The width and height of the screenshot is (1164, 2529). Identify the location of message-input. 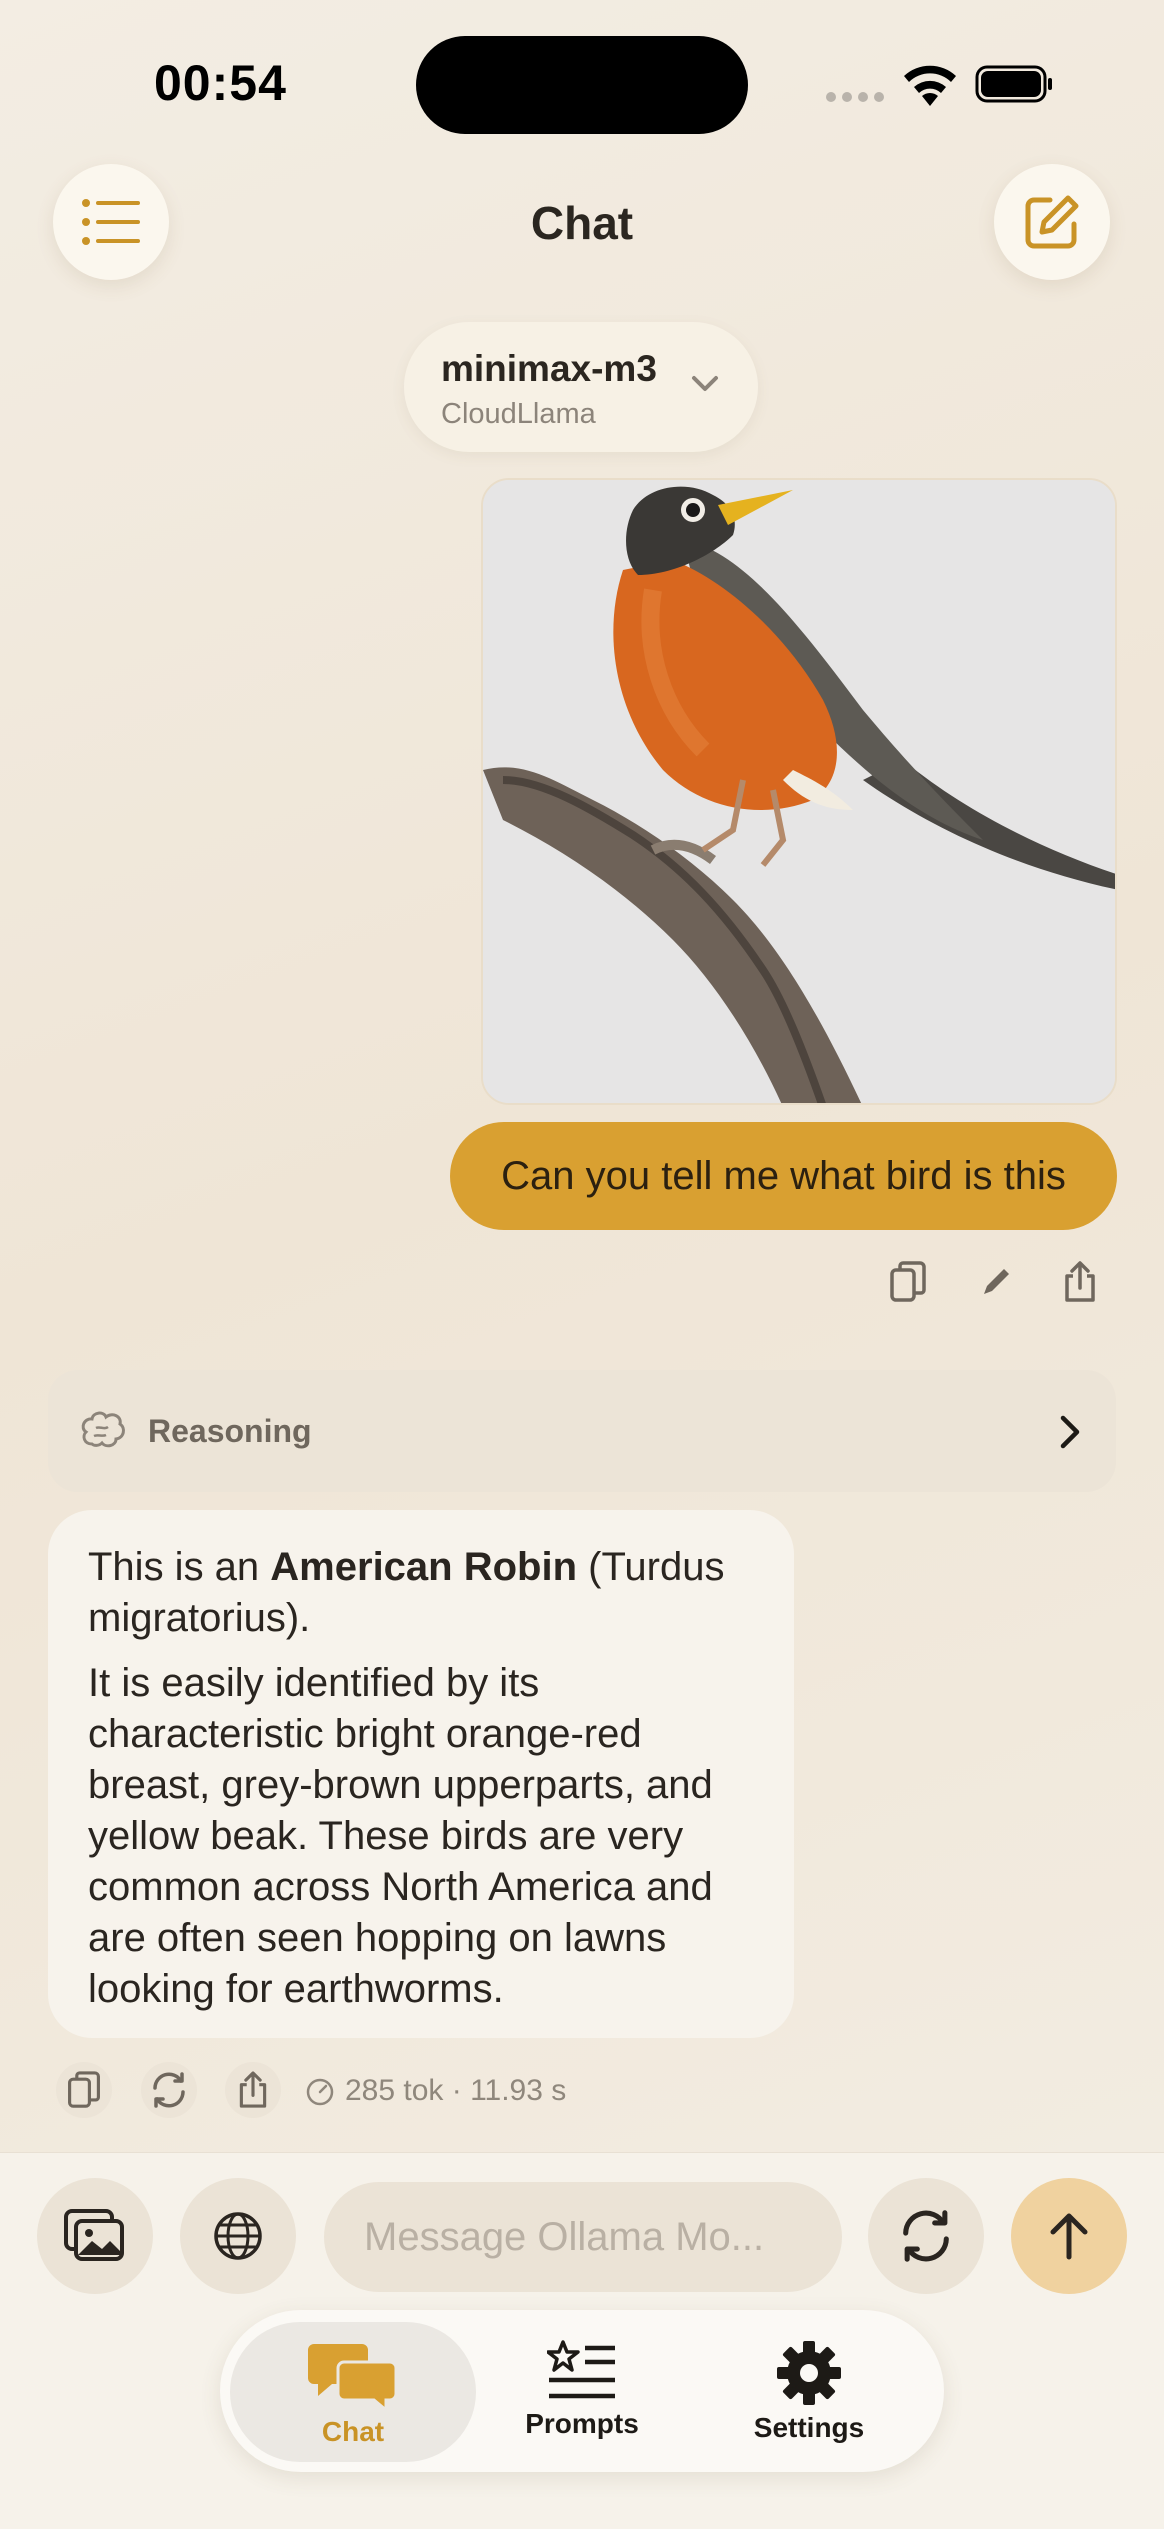
(583, 2237).